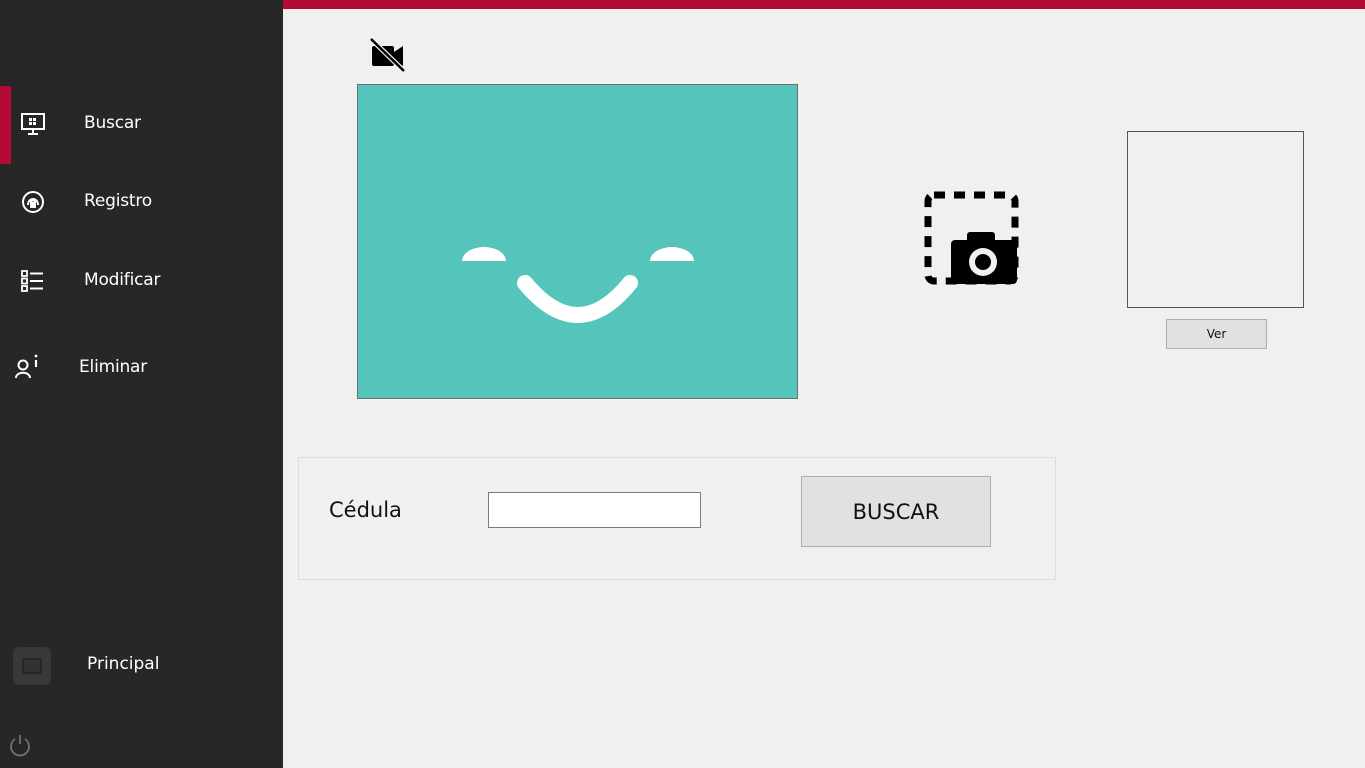 Image resolution: width=1365 pixels, height=768 pixels. I want to click on top-accent-bar, so click(824, 4).